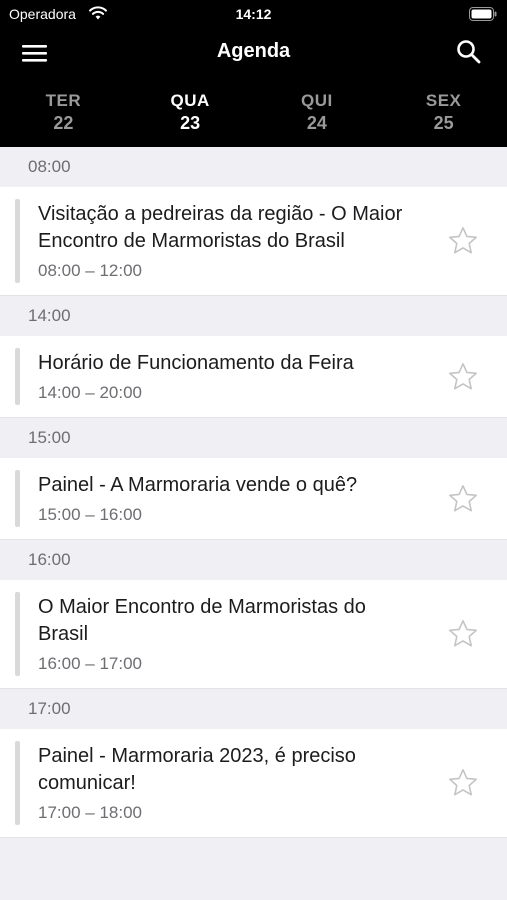 The width and height of the screenshot is (507, 900). I want to click on search-icon, so click(469, 52).